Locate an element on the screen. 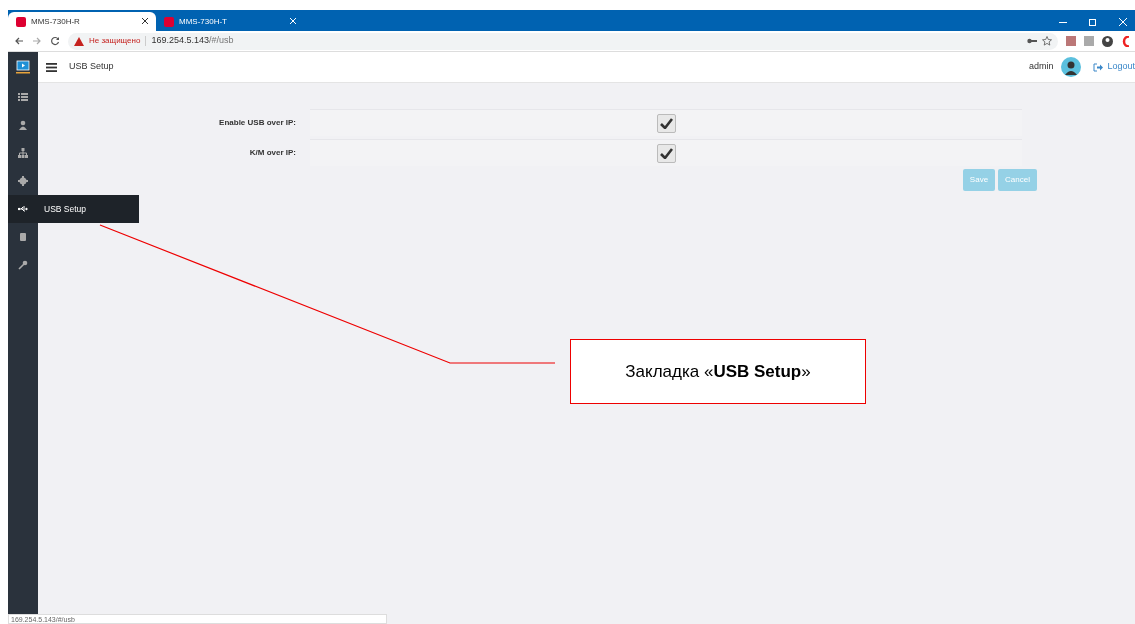 The width and height of the screenshot is (1135, 624). close-icon is located at coordinates (1123, 22).